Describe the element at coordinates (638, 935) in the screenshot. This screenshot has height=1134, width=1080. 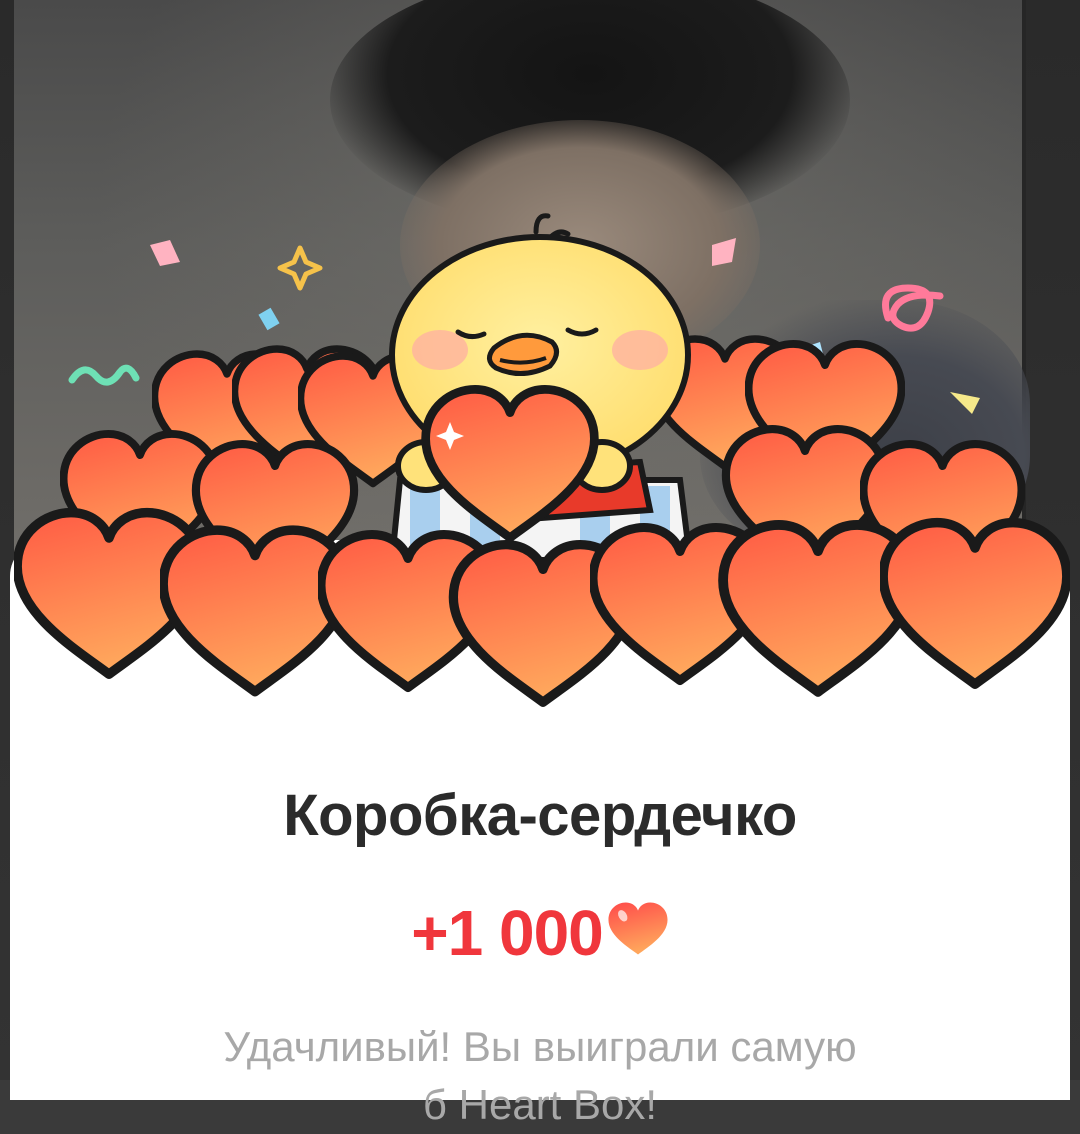
I see `heart-icon` at that location.